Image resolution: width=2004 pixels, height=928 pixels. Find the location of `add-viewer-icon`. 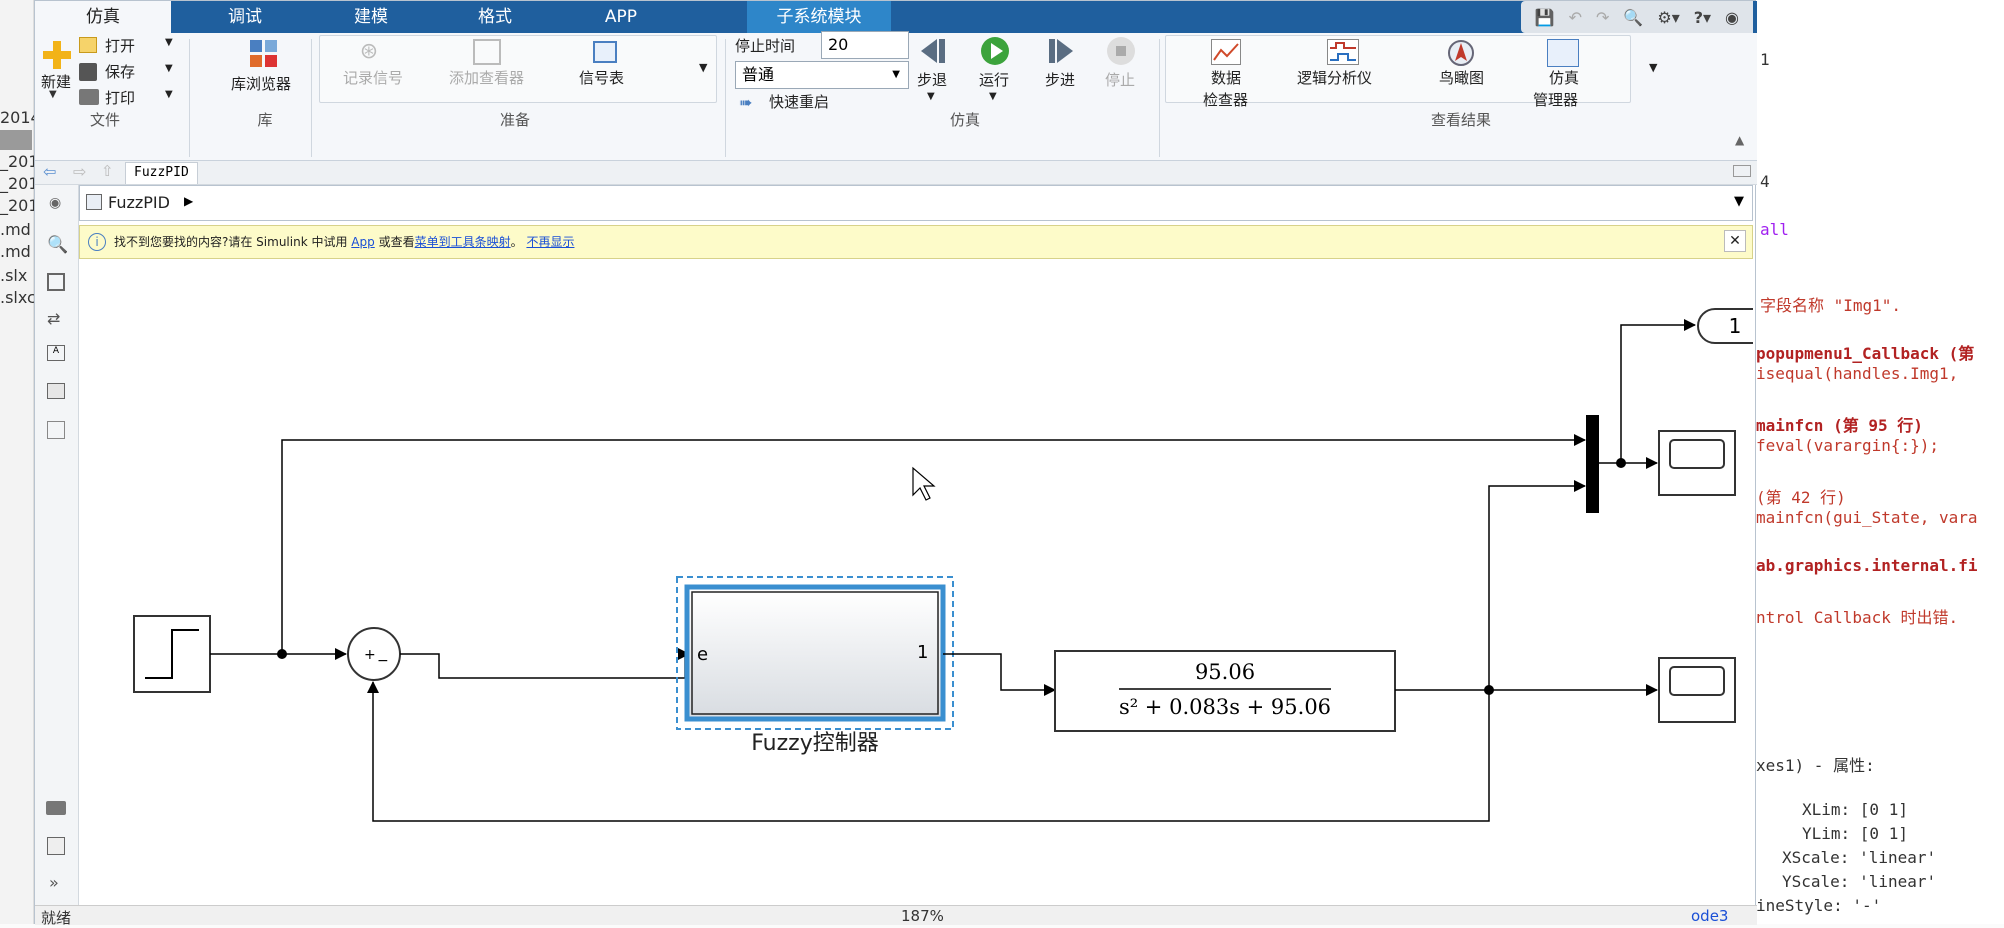

add-viewer-icon is located at coordinates (487, 52).